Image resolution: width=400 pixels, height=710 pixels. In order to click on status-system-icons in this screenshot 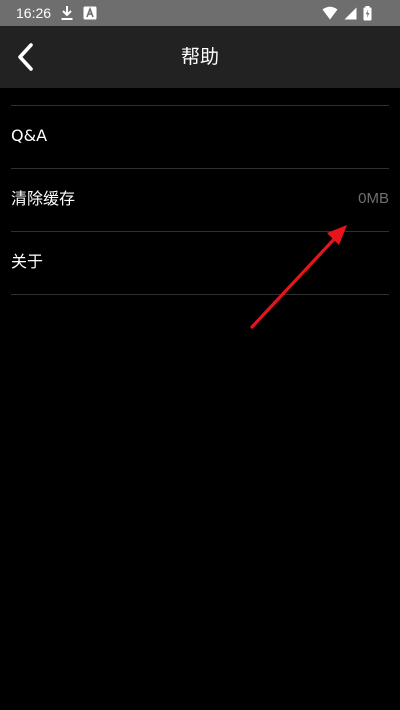, I will do `click(347, 13)`.